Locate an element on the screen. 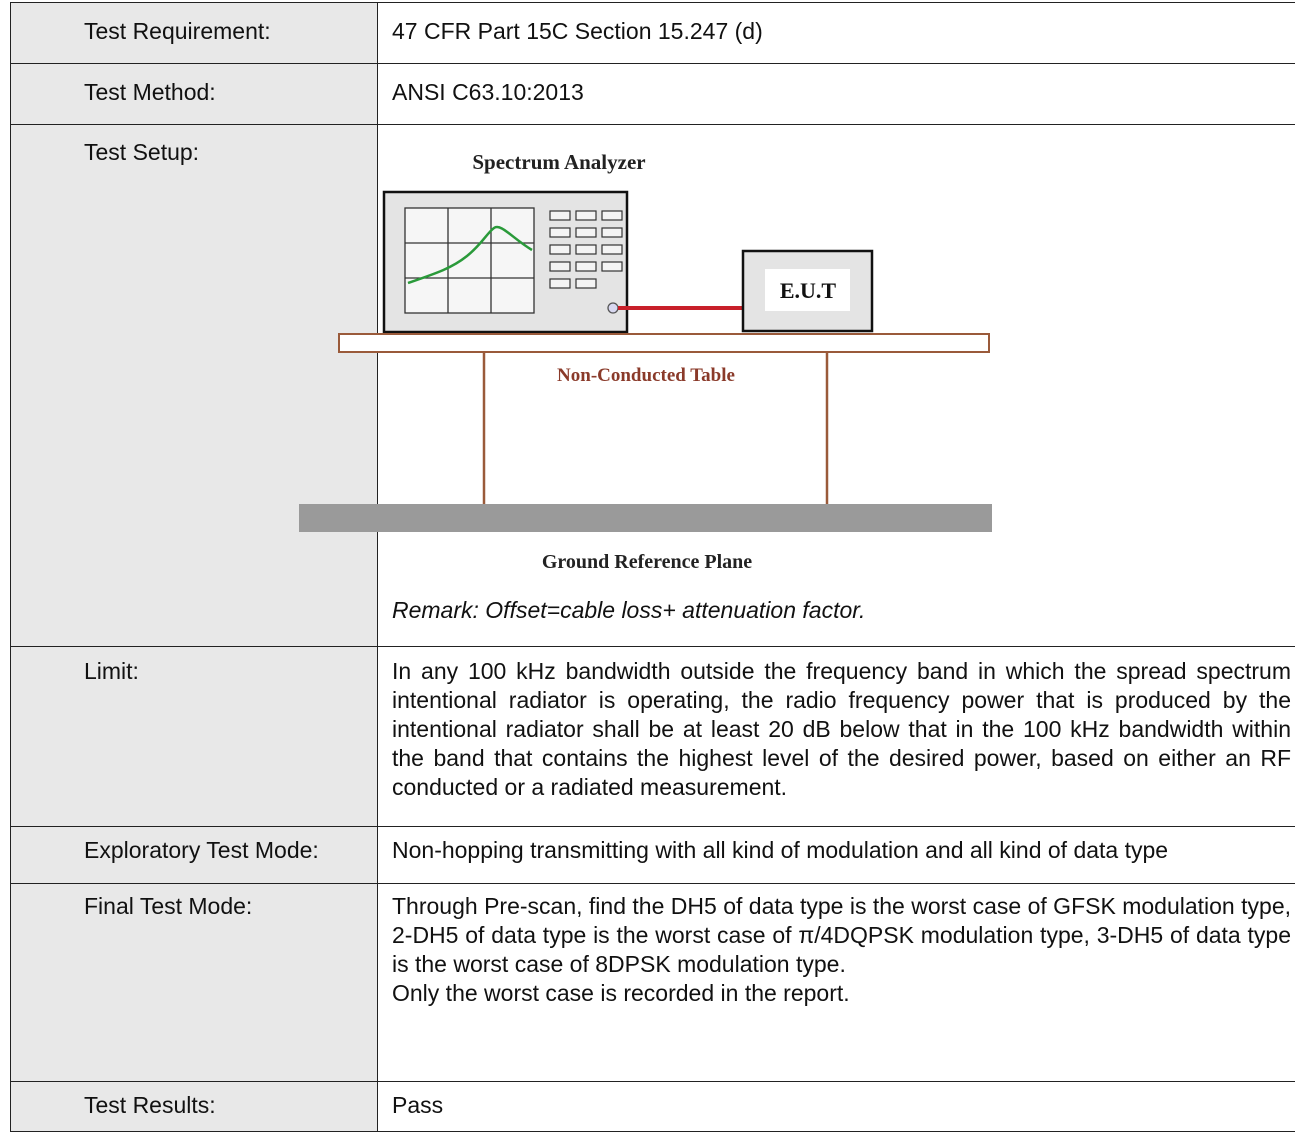 This screenshot has height=1132, width=1295. row-test-results: Test Results: Pass is located at coordinates (653, 1107).